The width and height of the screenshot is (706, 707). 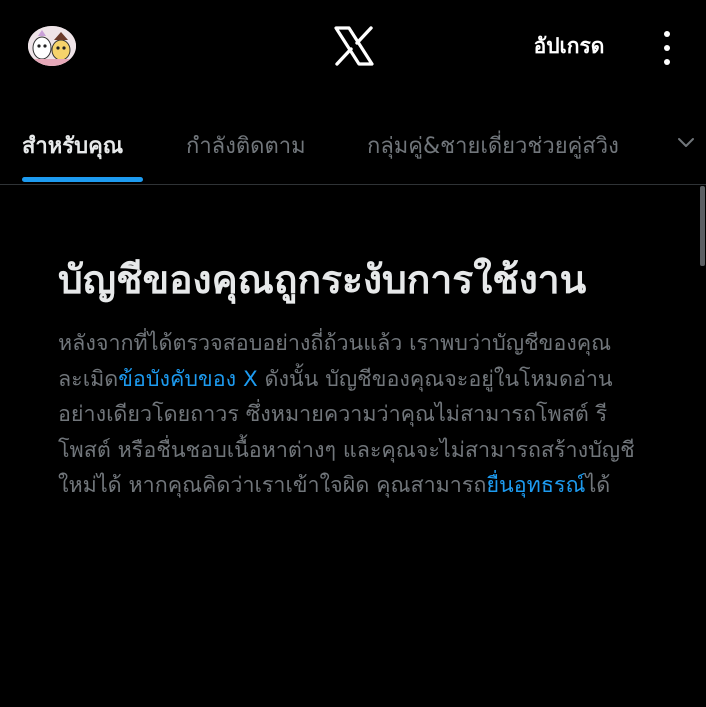 I want to click on active-tab-indicator, so click(x=82, y=179).